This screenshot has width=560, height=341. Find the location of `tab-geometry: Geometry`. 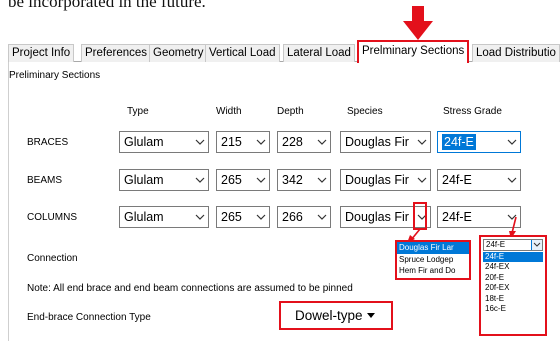

tab-geometry: Geometry is located at coordinates (178, 53).